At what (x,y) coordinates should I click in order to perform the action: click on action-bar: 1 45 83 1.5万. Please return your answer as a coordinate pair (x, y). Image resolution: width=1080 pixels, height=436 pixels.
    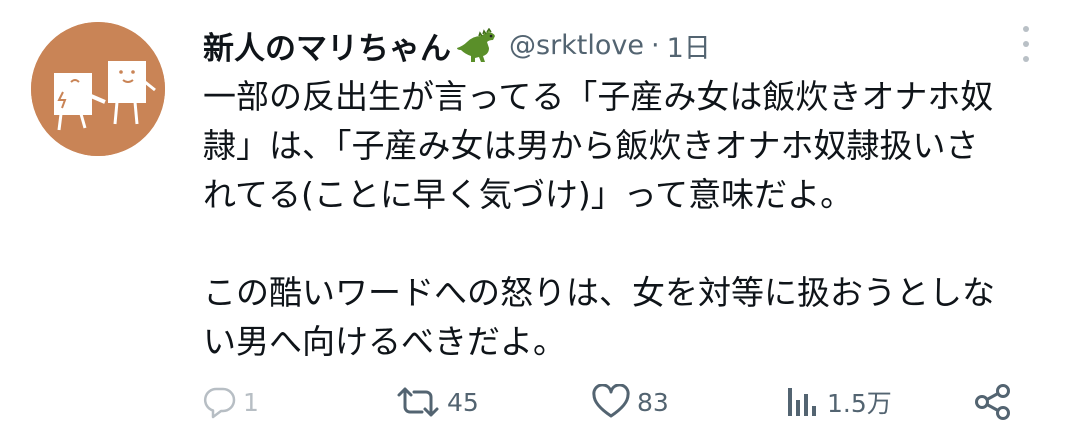
    Looking at the image, I should click on (618, 402).